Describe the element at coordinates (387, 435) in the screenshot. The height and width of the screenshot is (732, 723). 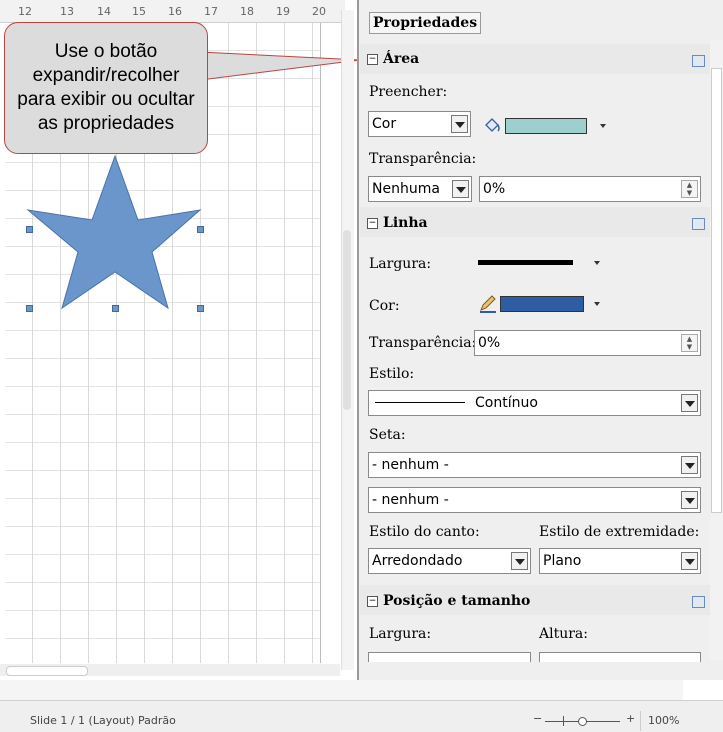
I see `arrow-label: Seta:` at that location.